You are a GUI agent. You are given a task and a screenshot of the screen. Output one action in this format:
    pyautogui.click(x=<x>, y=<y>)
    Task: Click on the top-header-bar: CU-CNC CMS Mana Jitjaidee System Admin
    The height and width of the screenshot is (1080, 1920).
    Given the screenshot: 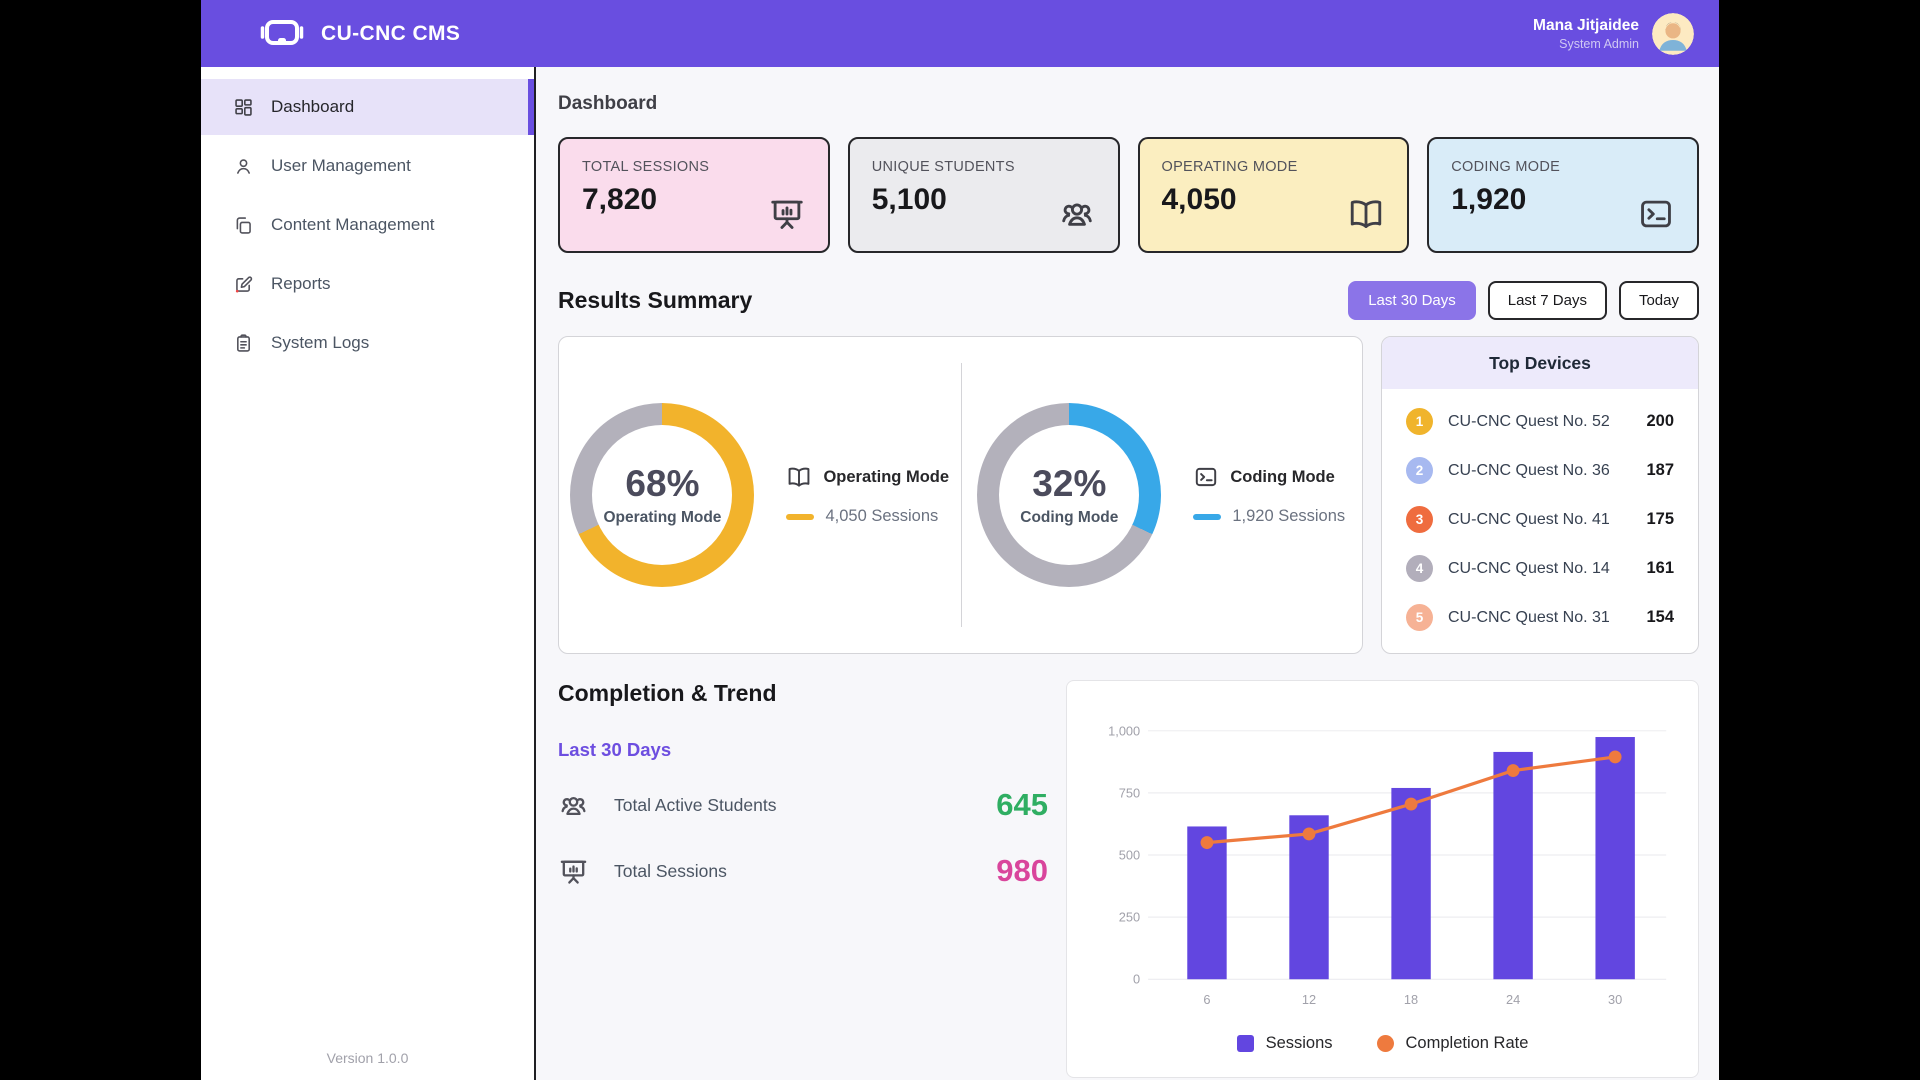 What is the action you would take?
    pyautogui.click(x=960, y=33)
    